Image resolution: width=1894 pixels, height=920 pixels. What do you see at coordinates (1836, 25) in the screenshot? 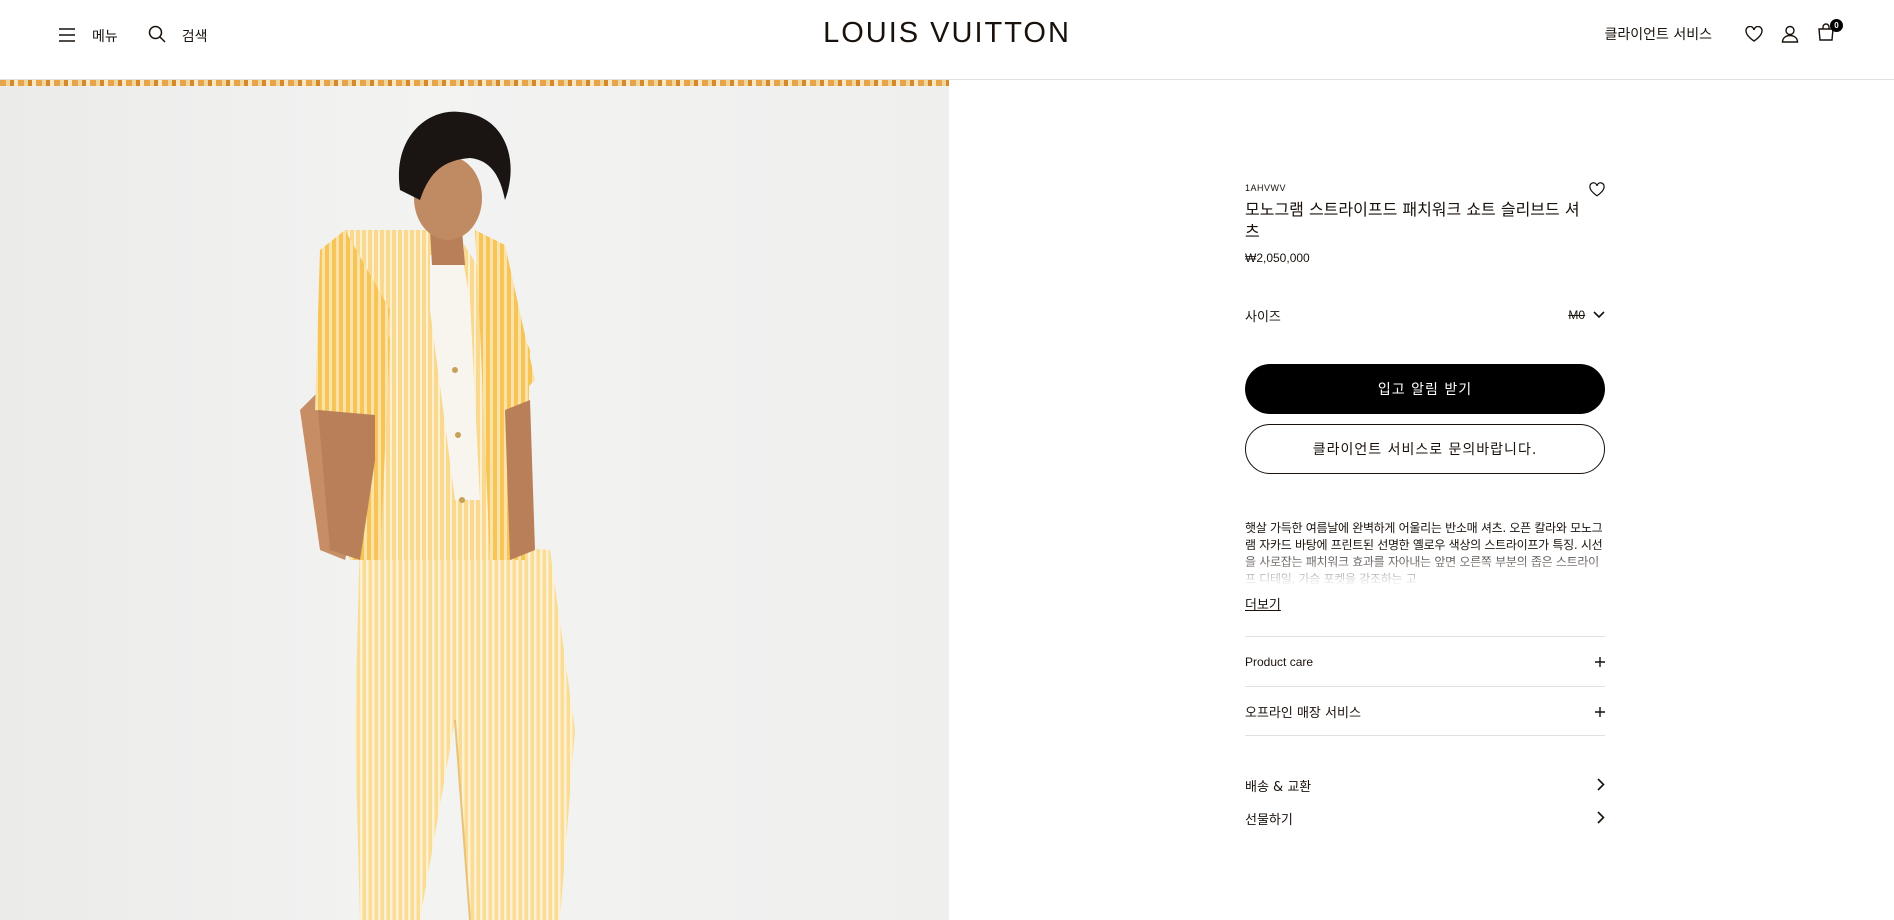
I see `cart-count-badge: 0` at bounding box center [1836, 25].